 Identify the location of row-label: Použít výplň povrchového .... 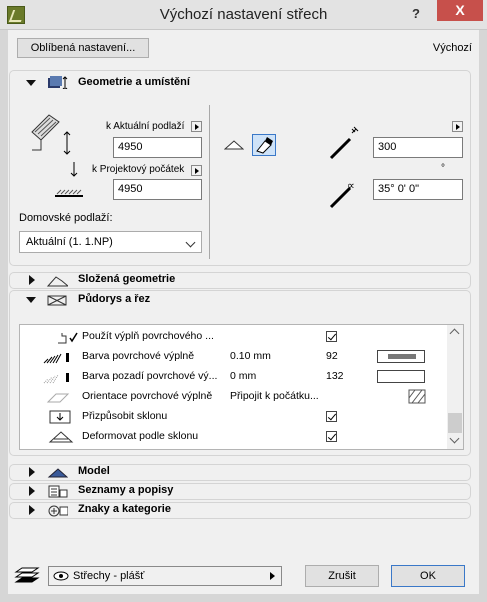
(148, 336).